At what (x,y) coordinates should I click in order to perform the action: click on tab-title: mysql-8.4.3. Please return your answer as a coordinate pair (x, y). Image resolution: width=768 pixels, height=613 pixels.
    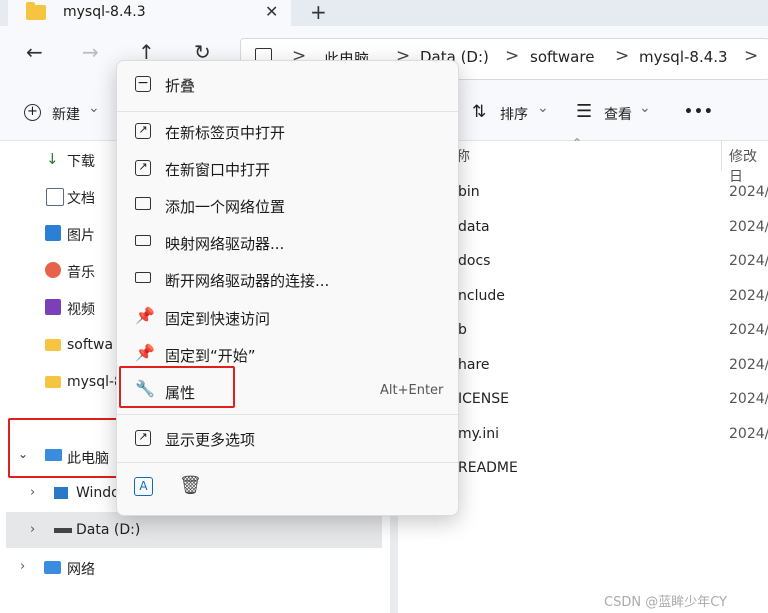
    Looking at the image, I should click on (104, 12).